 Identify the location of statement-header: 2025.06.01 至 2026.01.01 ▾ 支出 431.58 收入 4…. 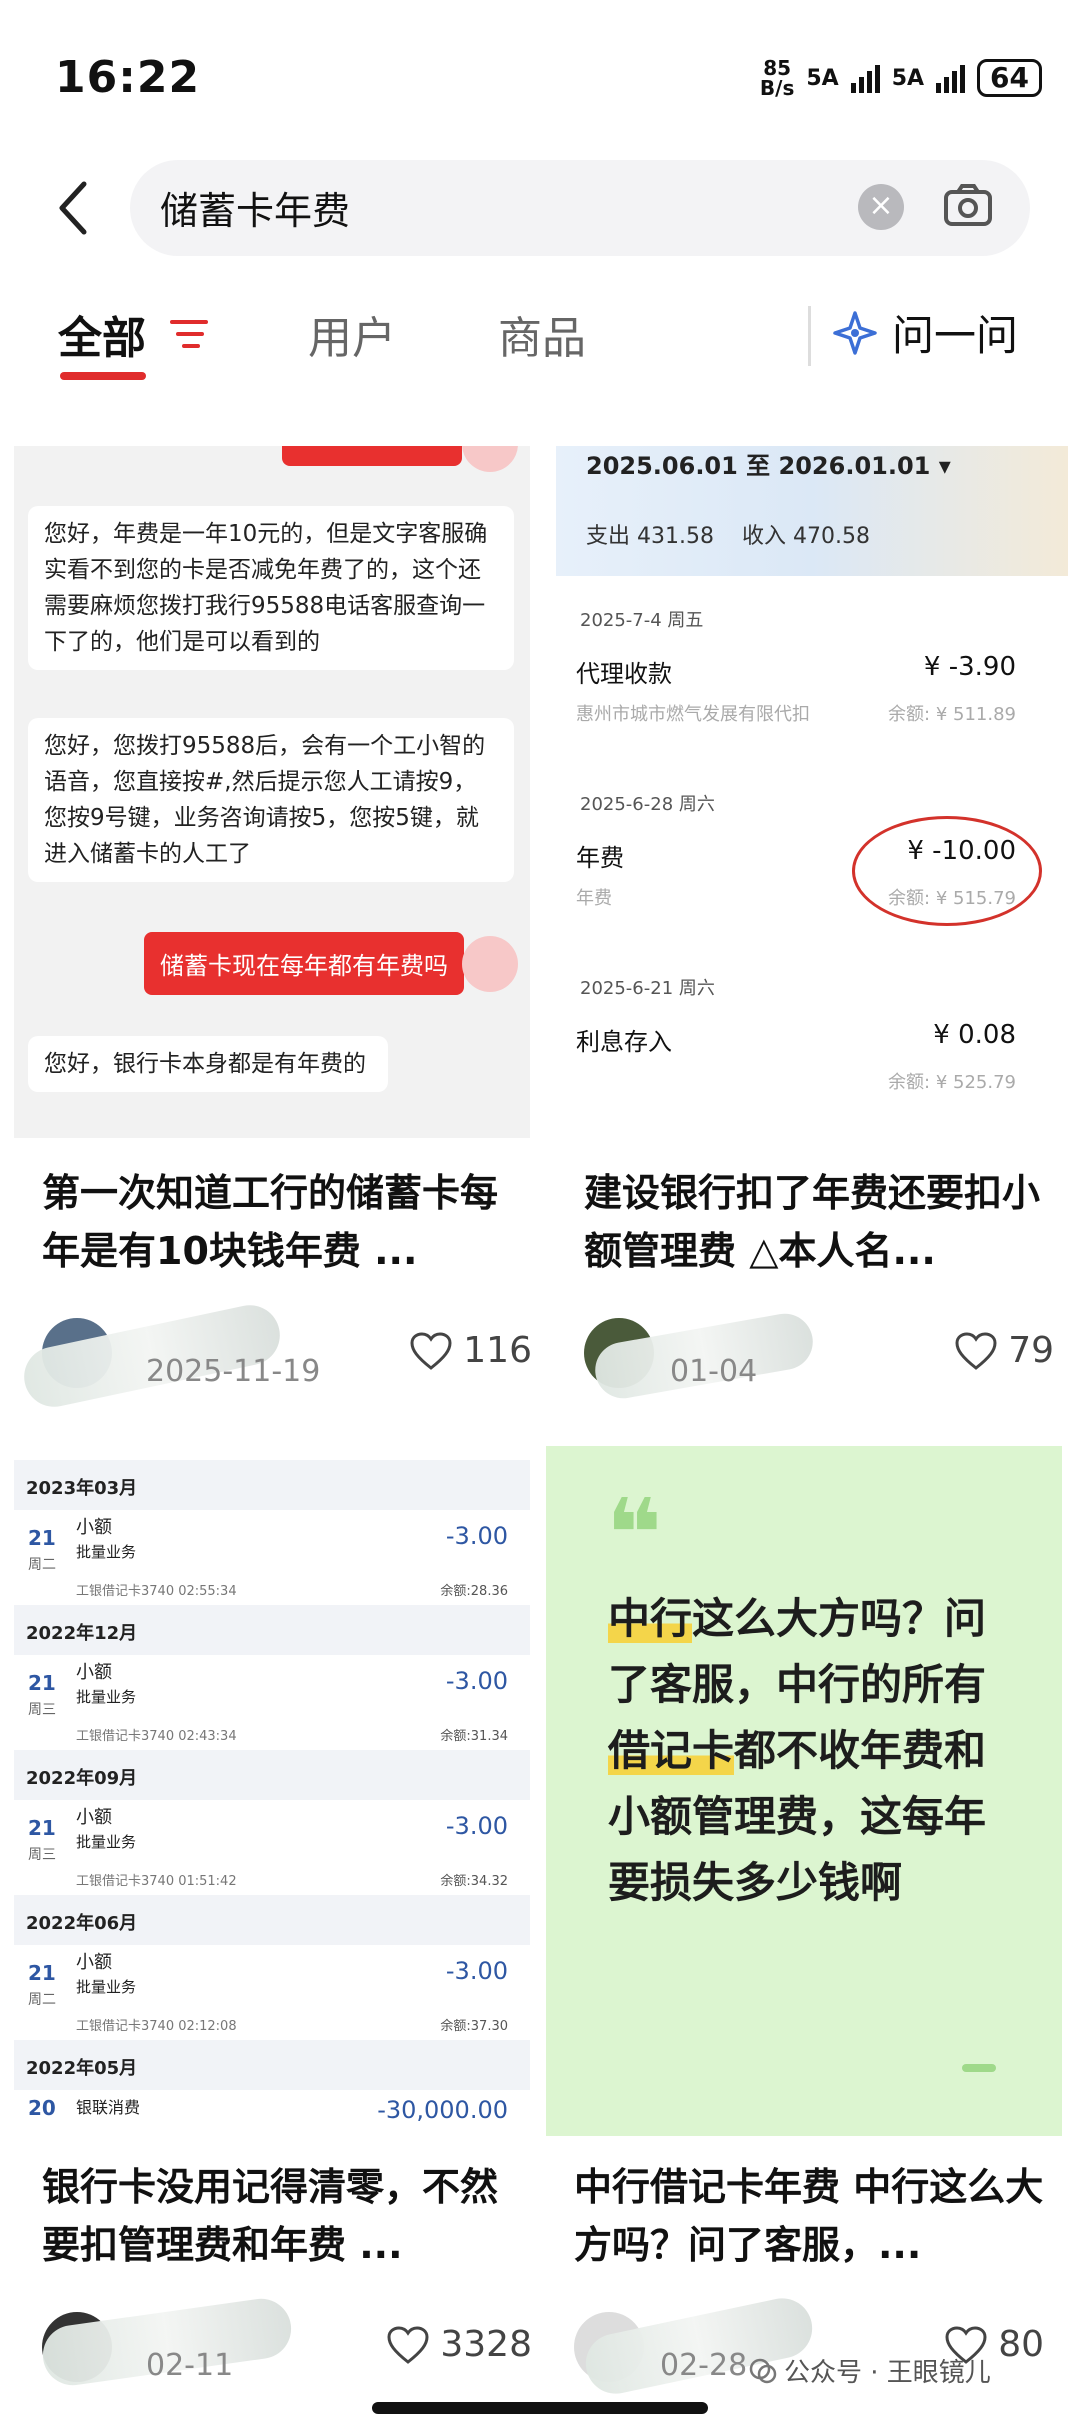
(812, 511).